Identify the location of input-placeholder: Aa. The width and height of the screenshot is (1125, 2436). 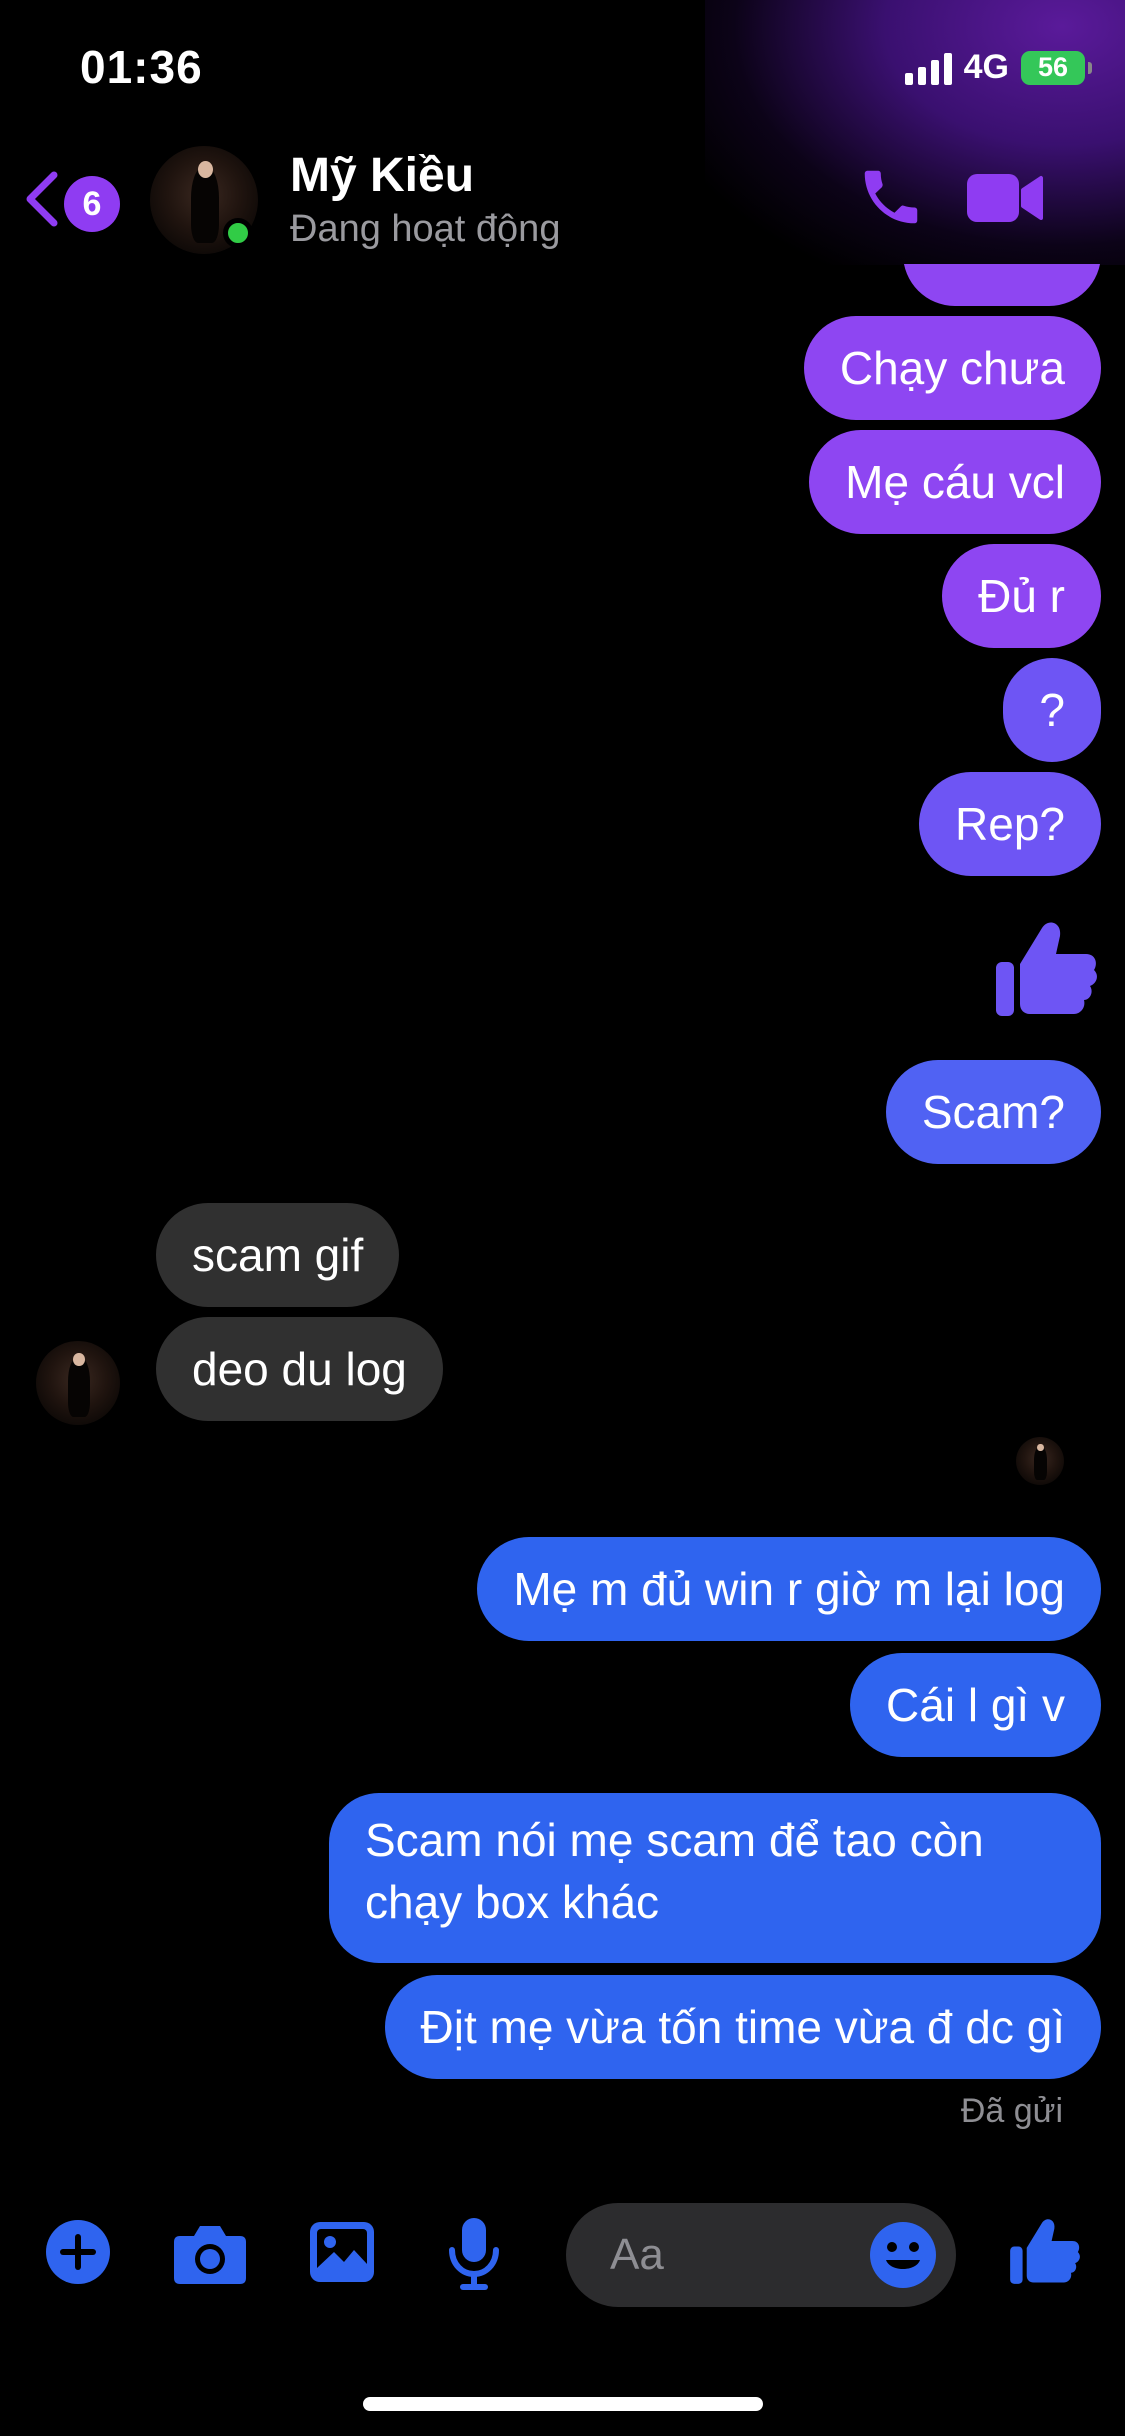
(637, 2254).